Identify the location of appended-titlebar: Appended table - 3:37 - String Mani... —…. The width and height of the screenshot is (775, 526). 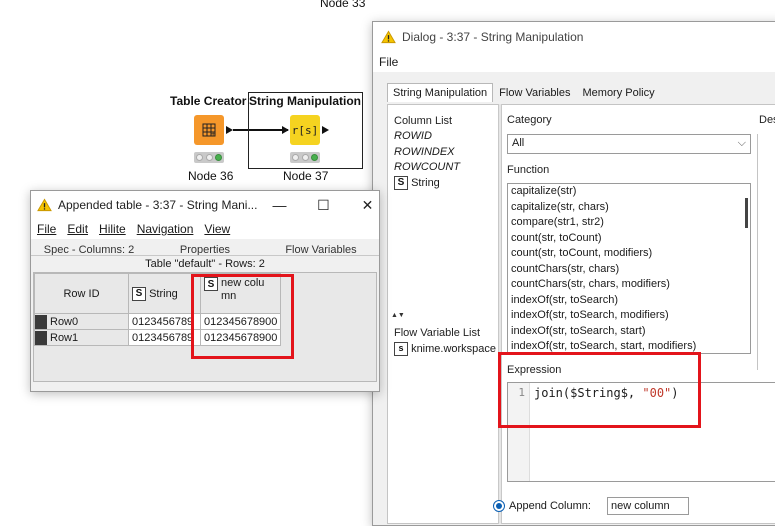
(205, 205).